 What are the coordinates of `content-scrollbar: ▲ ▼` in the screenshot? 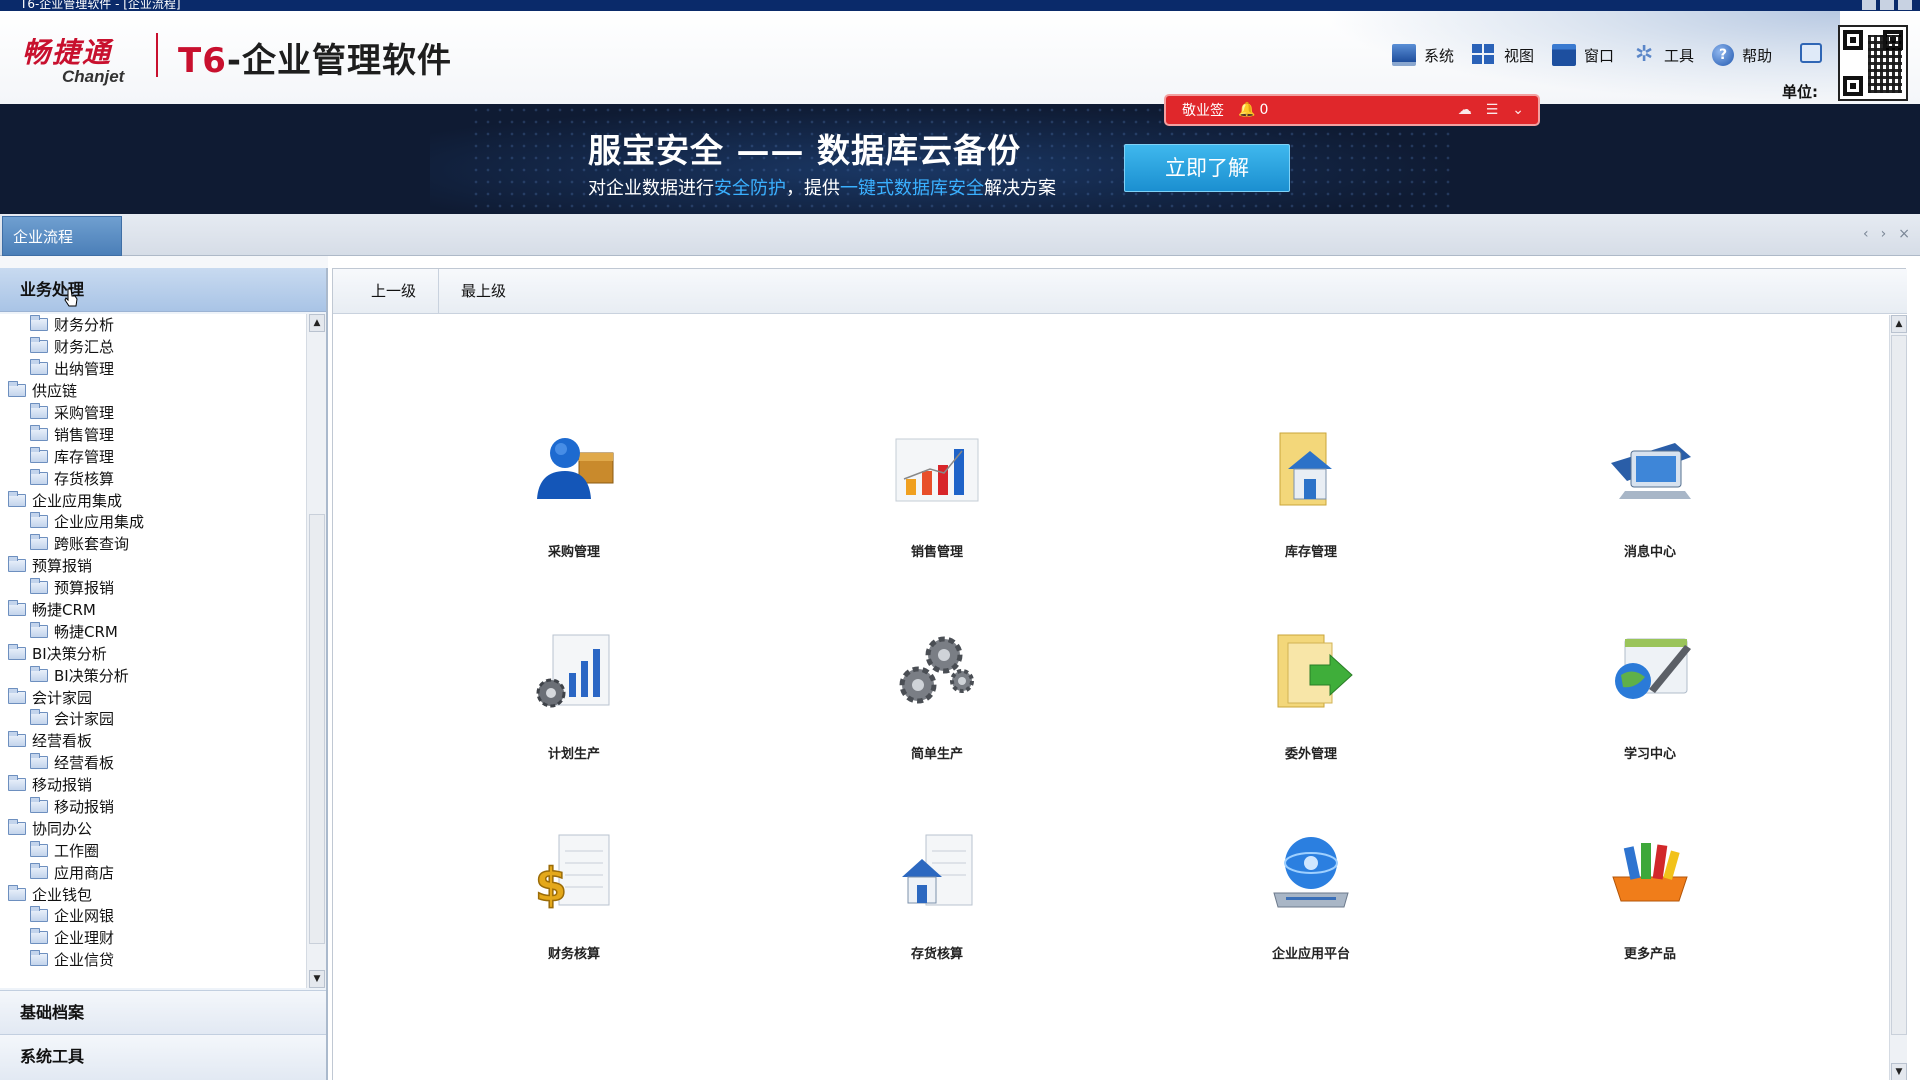 It's located at (1898, 697).